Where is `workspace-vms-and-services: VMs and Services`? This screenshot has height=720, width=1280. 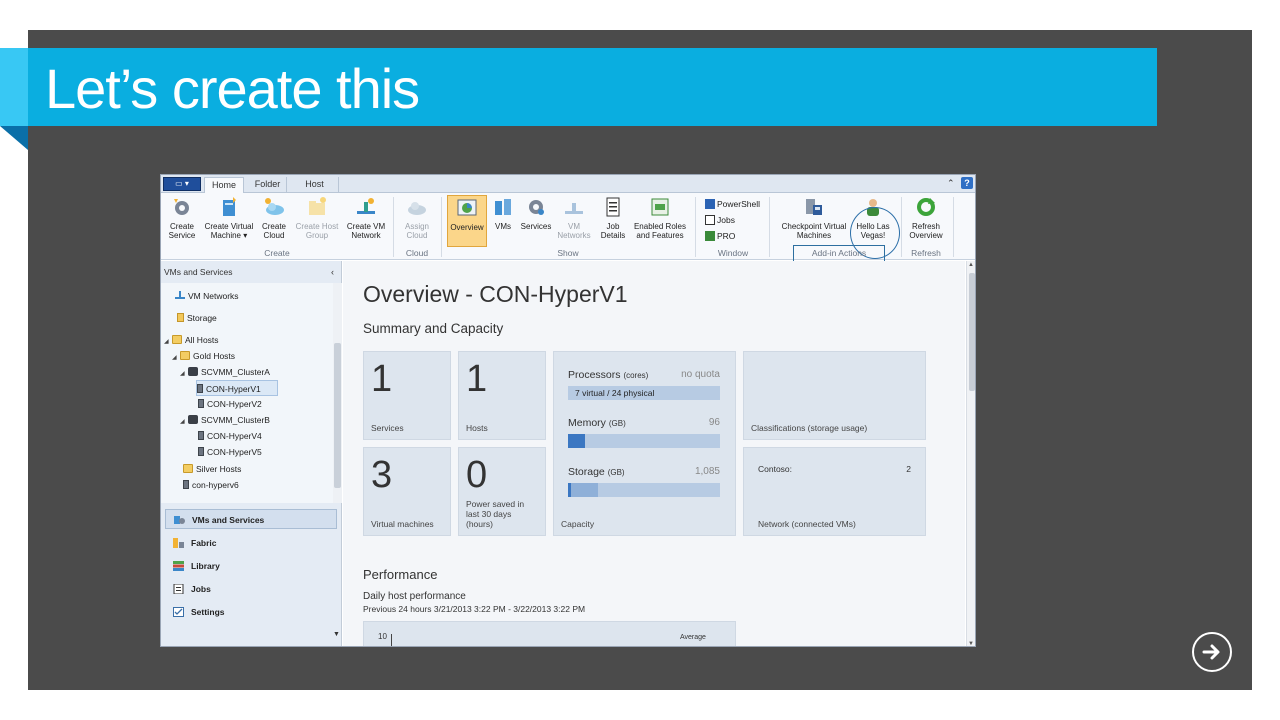 workspace-vms-and-services: VMs and Services is located at coordinates (251, 519).